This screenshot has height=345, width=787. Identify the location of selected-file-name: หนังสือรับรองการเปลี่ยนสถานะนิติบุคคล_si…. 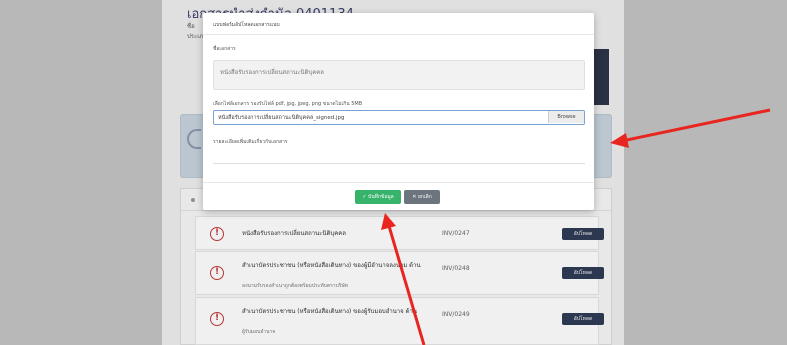
(281, 118).